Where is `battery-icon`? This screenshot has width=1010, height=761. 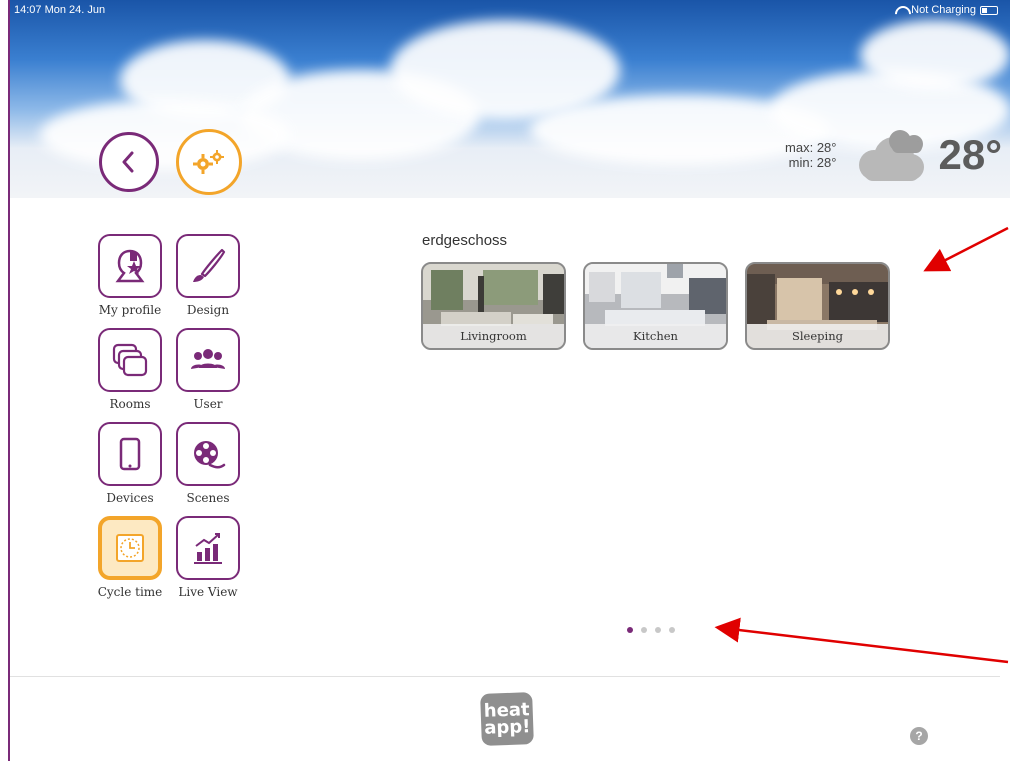 battery-icon is located at coordinates (989, 10).